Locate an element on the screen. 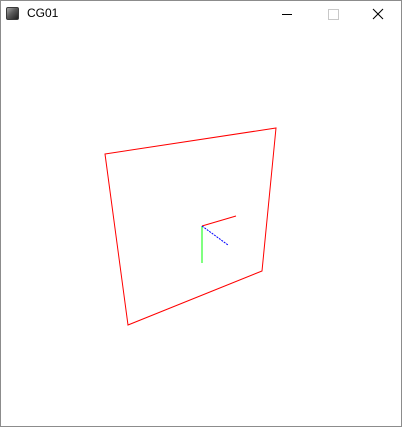 Image resolution: width=402 pixels, height=427 pixels. minimize-icon is located at coordinates (287, 14).